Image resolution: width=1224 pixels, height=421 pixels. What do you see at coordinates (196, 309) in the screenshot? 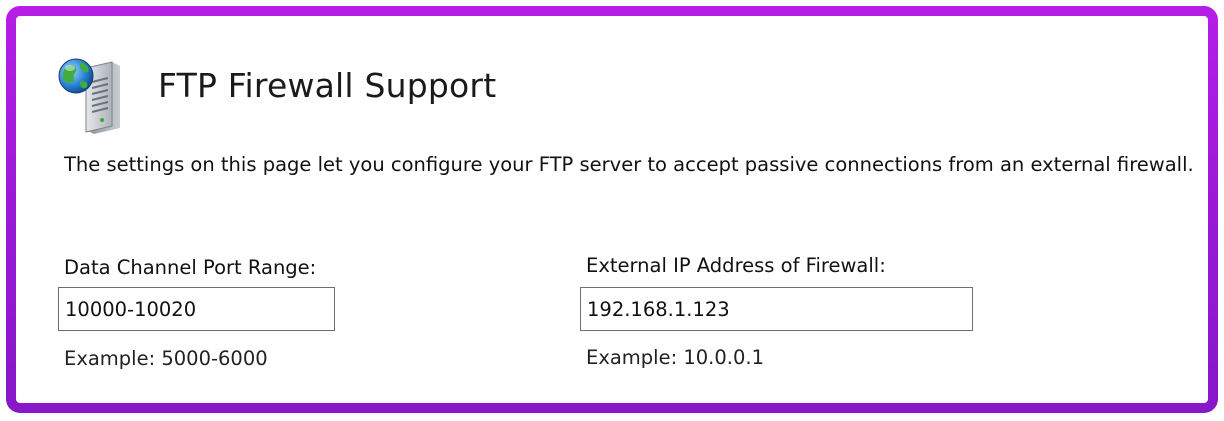
I see `data-channel-port-range-input` at bounding box center [196, 309].